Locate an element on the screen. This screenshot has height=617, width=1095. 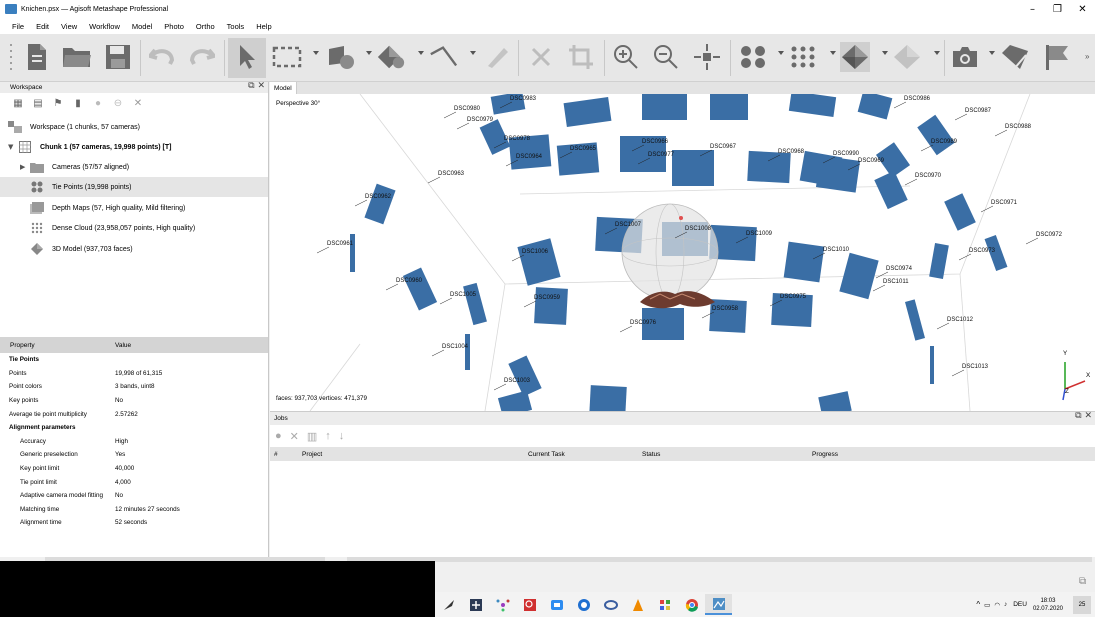
tree-item-tie-points: Tie Points (19,998 points) is located at coordinates (134, 187).